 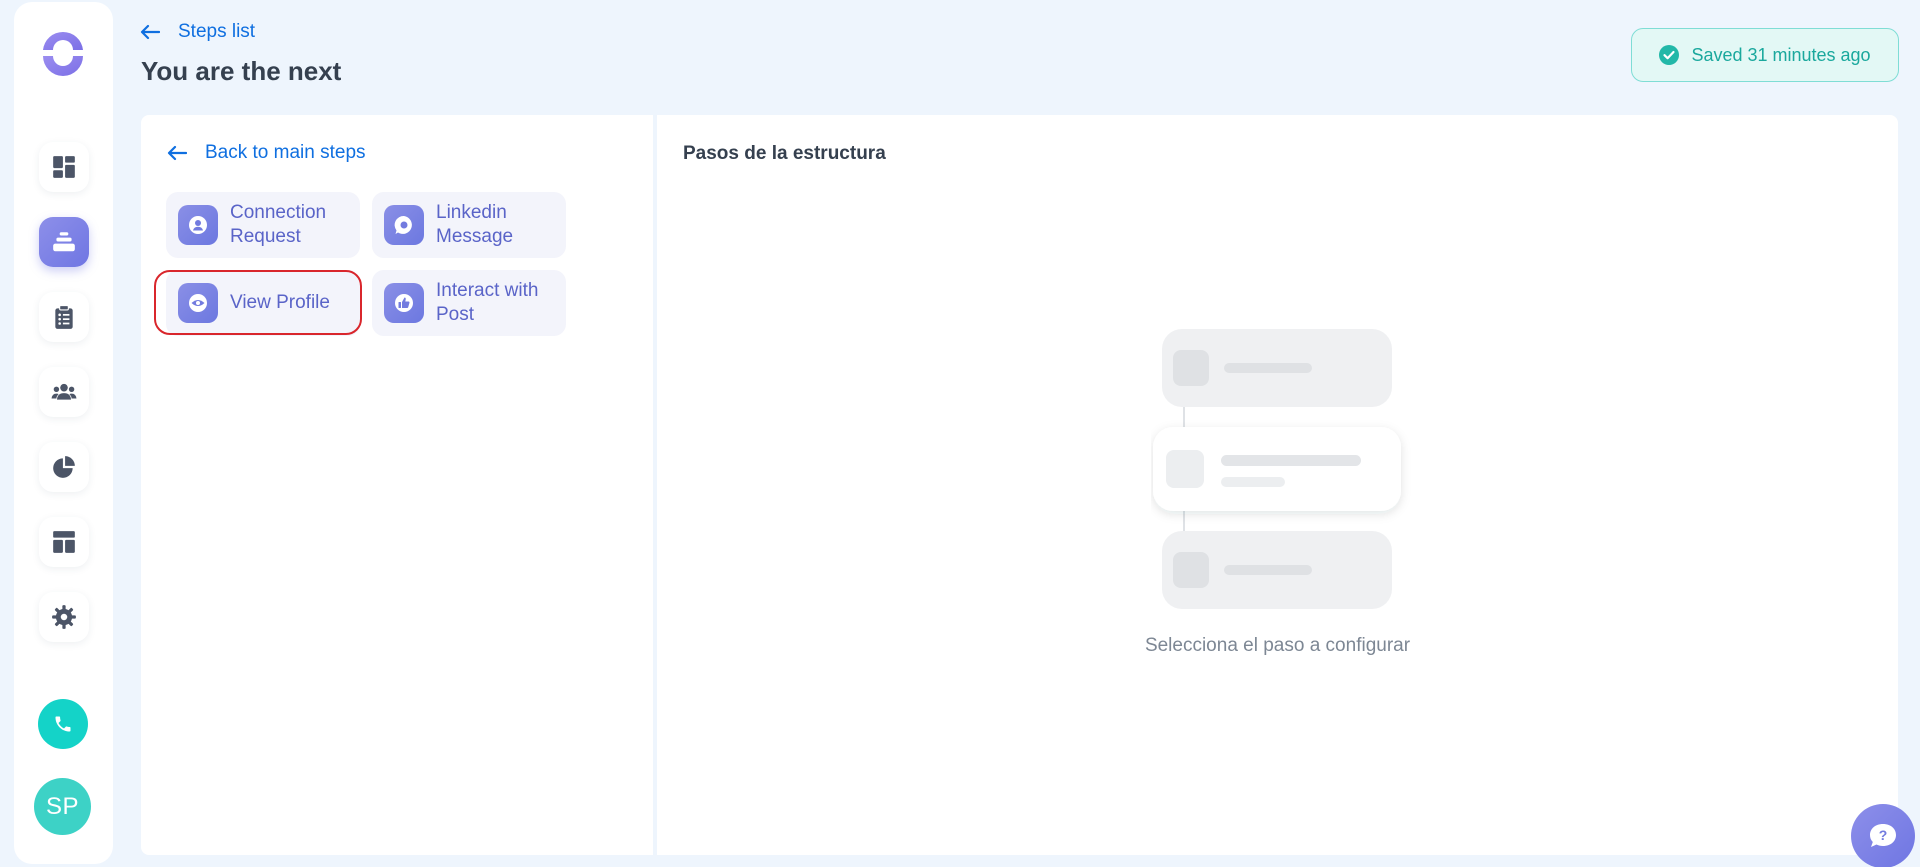 I want to click on back-to-main-steps-link: Back to main steps, so click(x=266, y=153).